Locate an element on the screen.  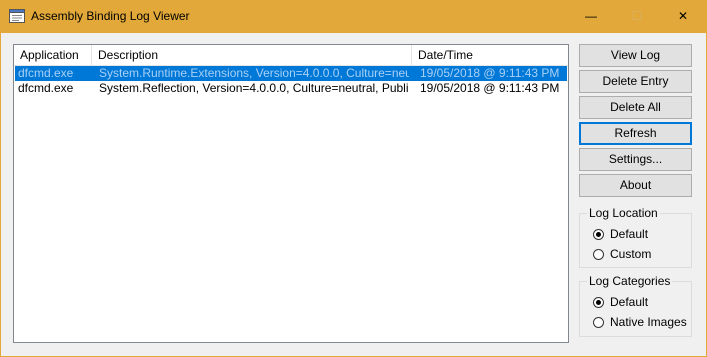
delete-entry-button: Delete Entry is located at coordinates (635, 81).